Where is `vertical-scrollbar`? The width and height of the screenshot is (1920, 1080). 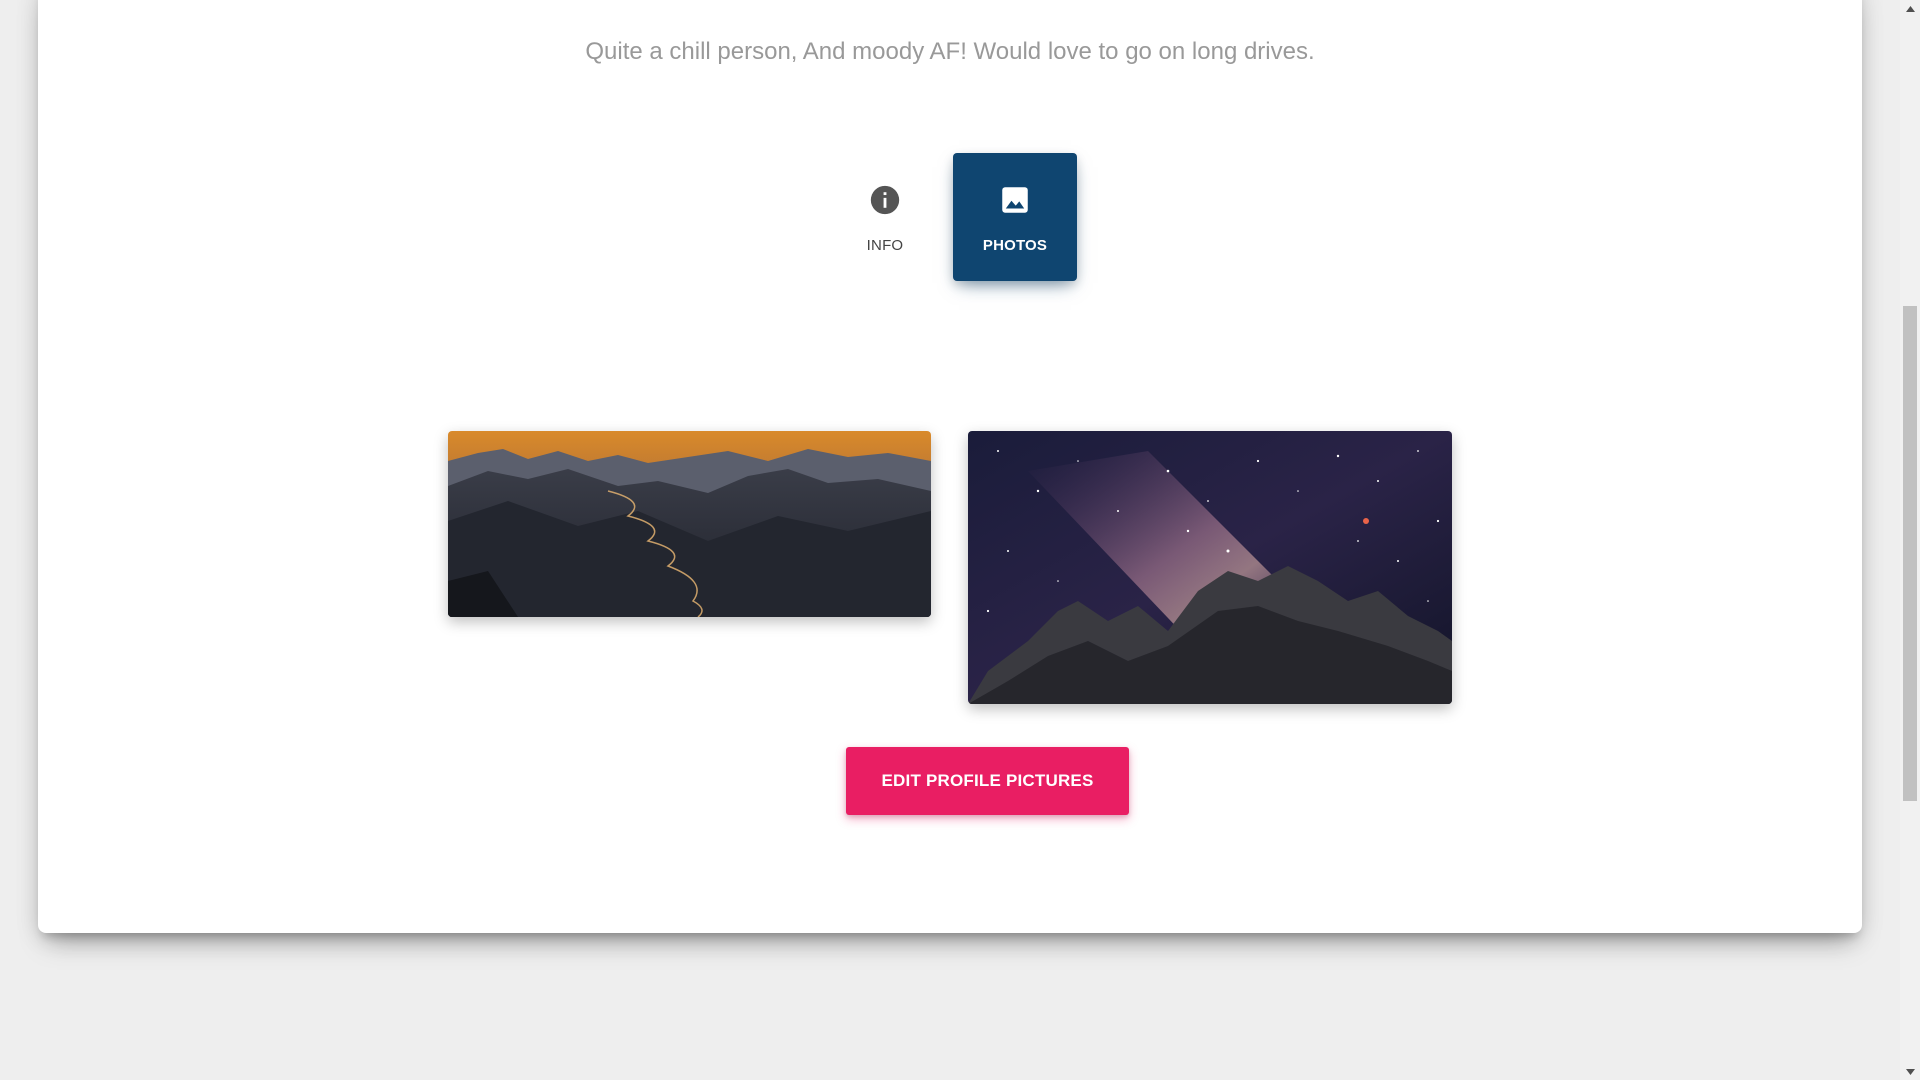 vertical-scrollbar is located at coordinates (1910, 540).